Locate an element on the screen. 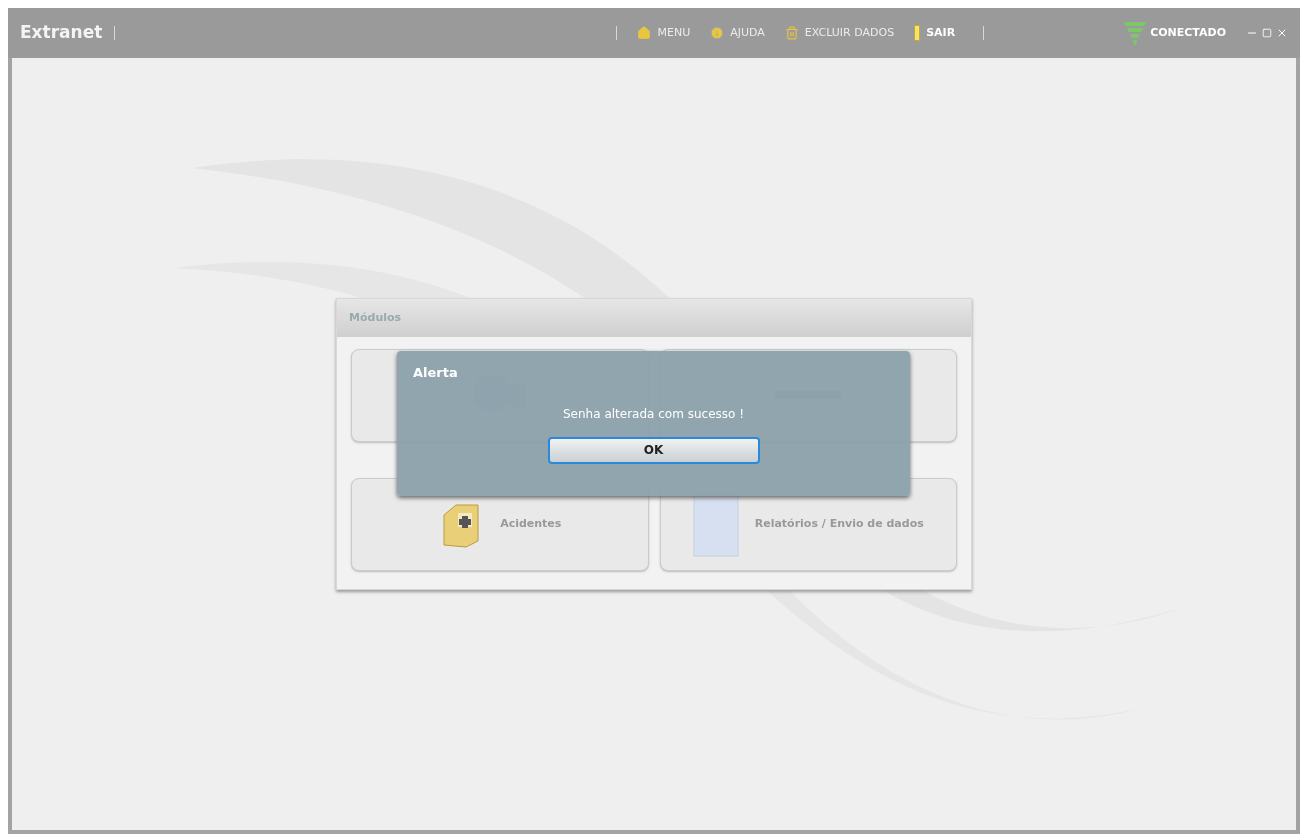  app-title: Extranet is located at coordinates (61, 33).